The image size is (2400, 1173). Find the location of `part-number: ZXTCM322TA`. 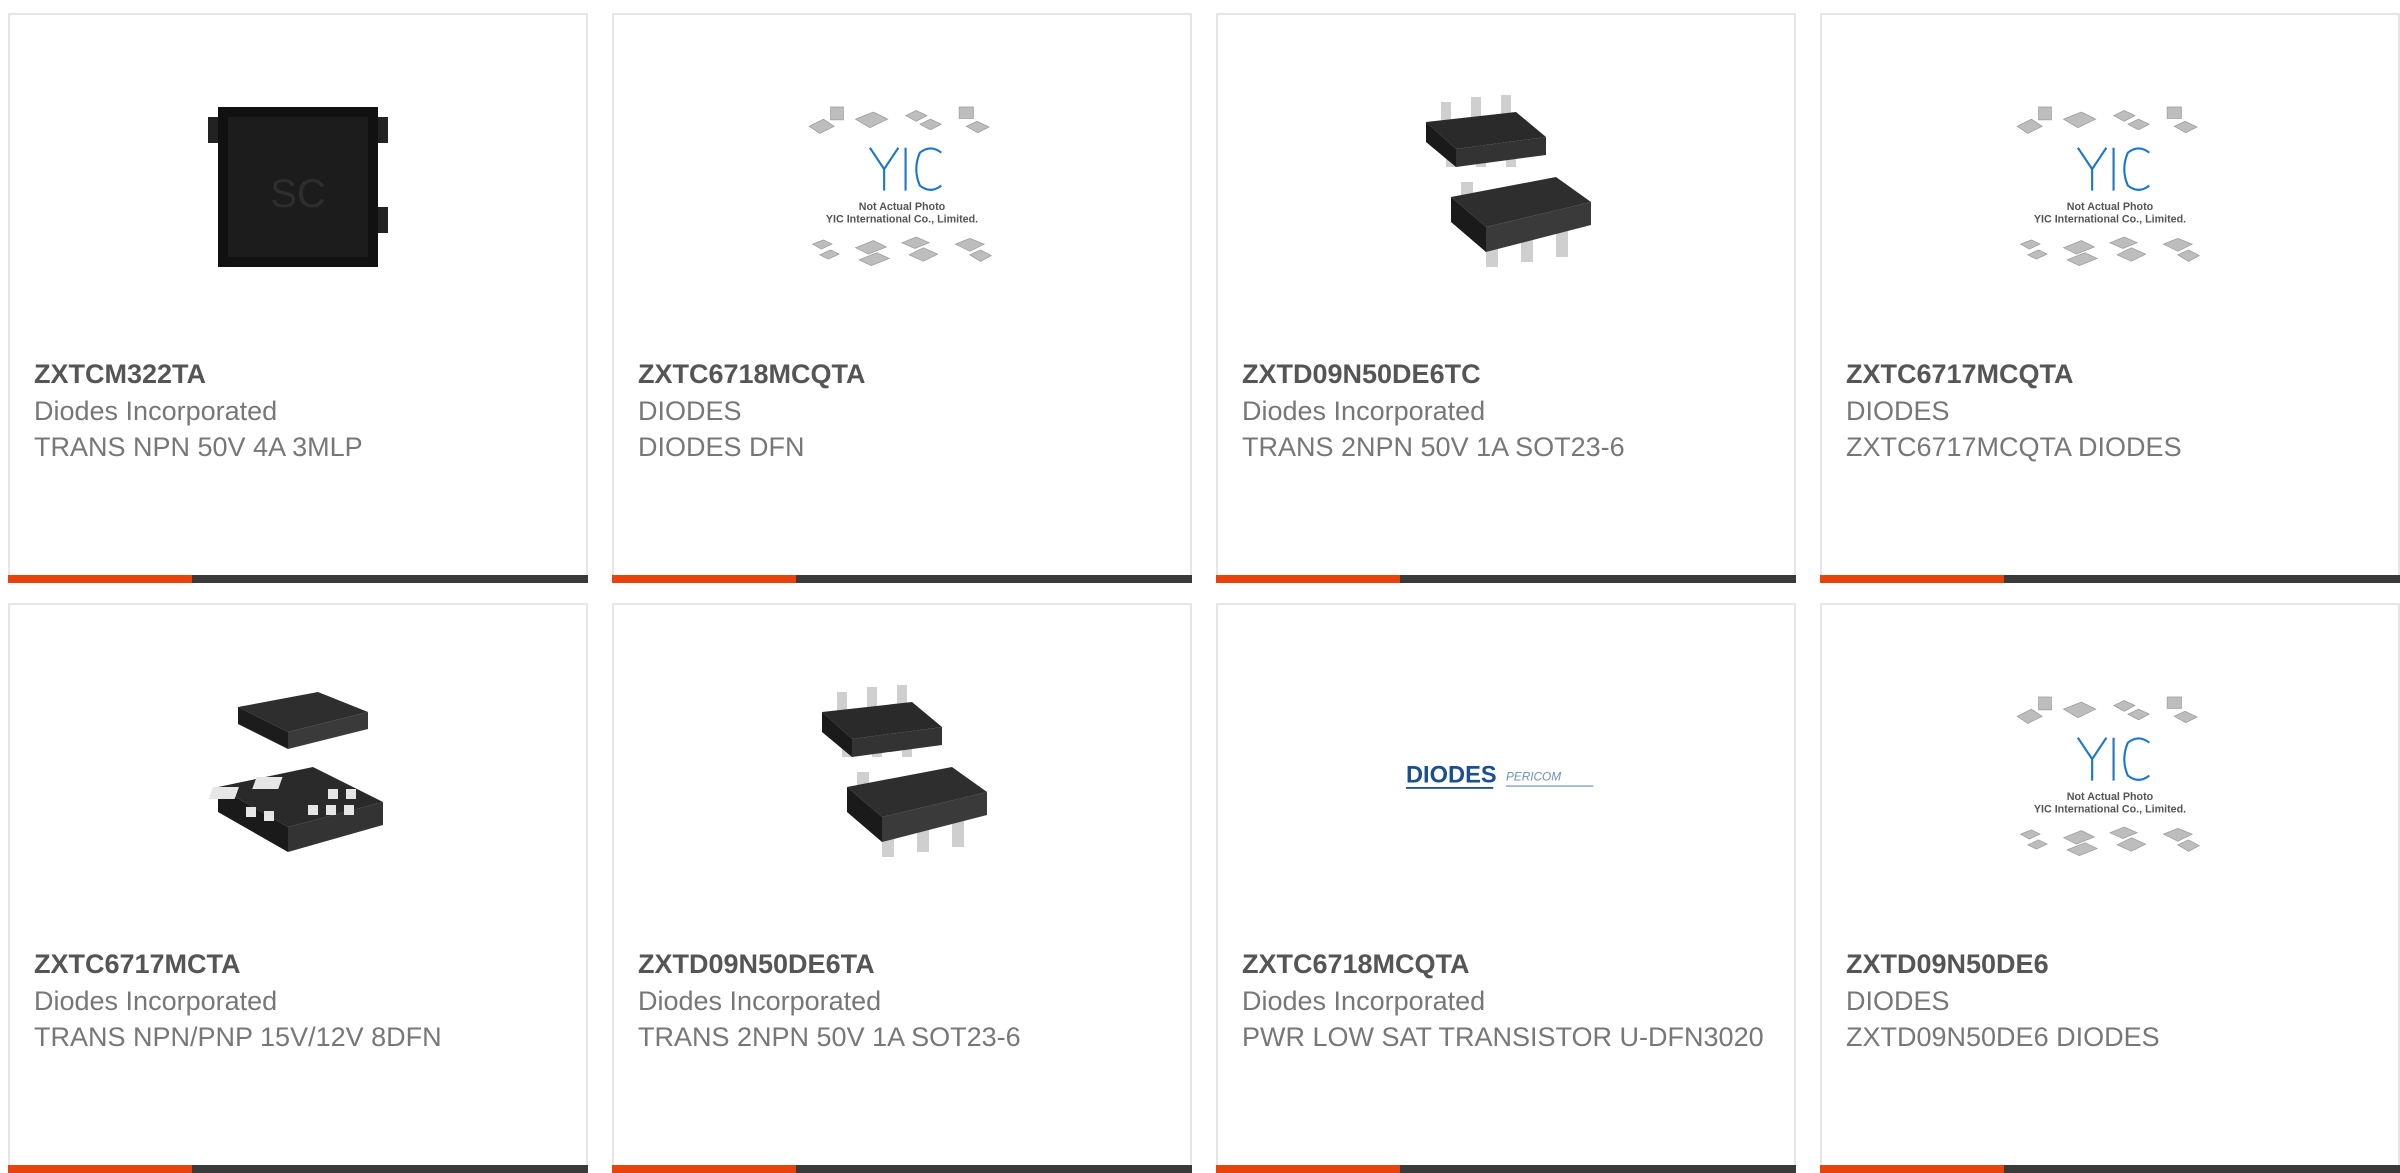

part-number: ZXTCM322TA is located at coordinates (298, 374).